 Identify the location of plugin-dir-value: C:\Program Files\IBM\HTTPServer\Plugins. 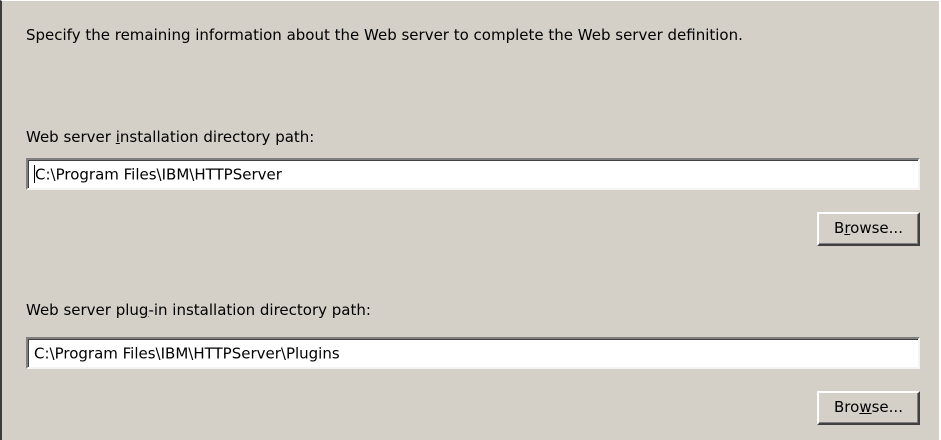
(187, 353).